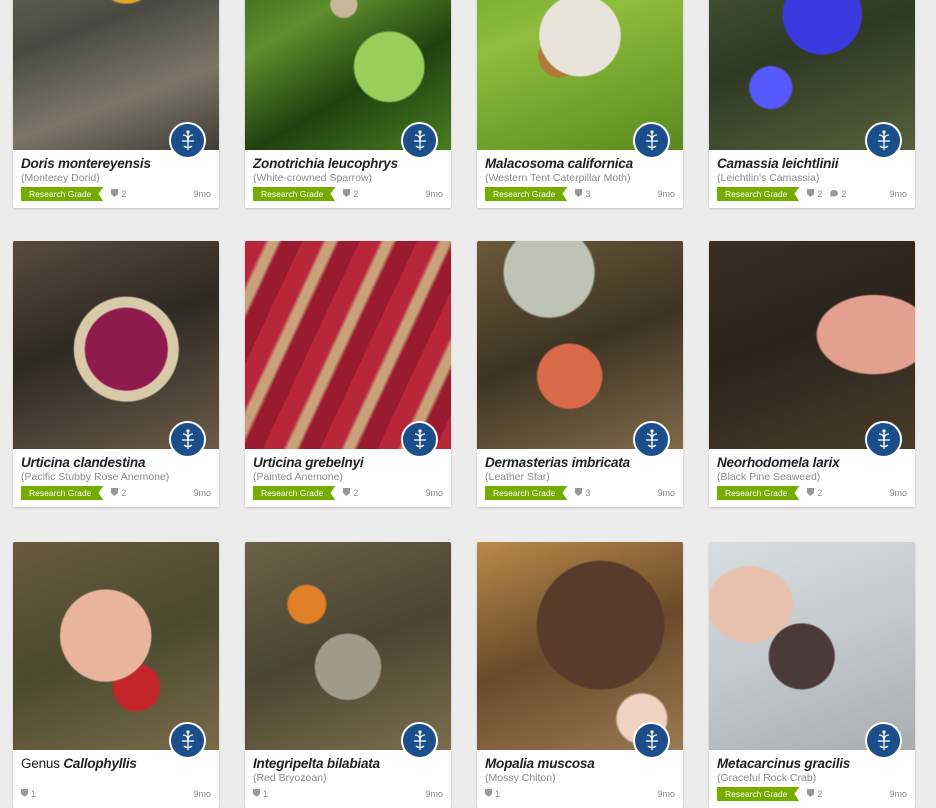 The image size is (936, 808). What do you see at coordinates (812, 194) in the screenshot?
I see `observation-meta: Research Grade 2 2 9mo` at bounding box center [812, 194].